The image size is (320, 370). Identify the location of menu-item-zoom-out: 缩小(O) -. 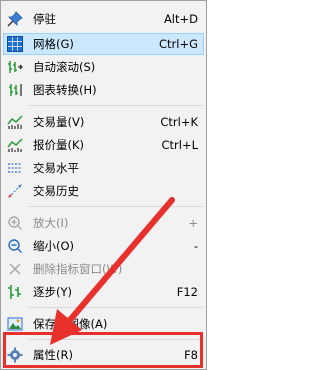
(103, 246).